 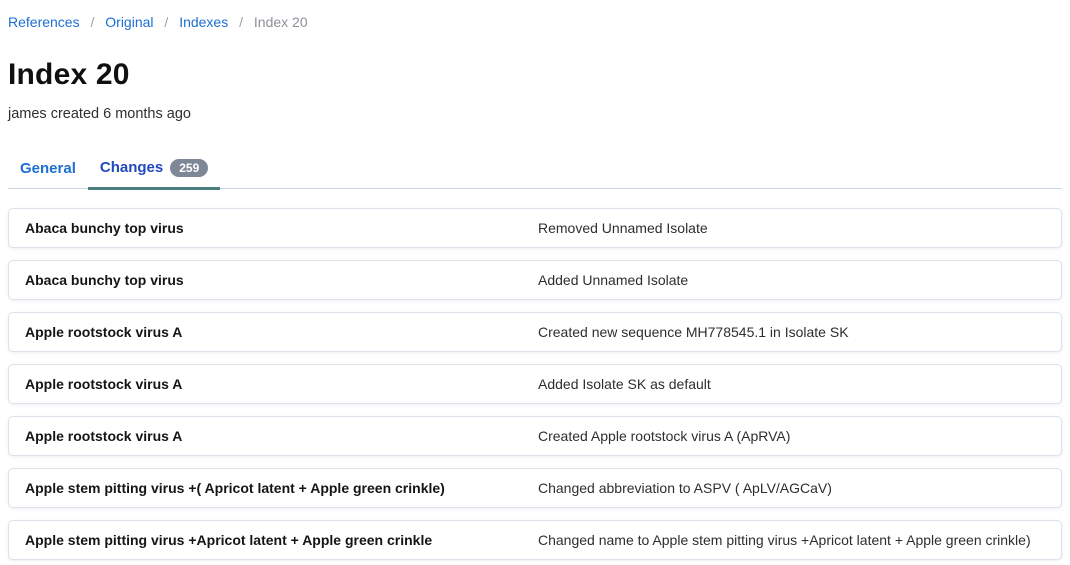 I want to click on change-description: Added Unnamed Isolate, so click(x=613, y=279).